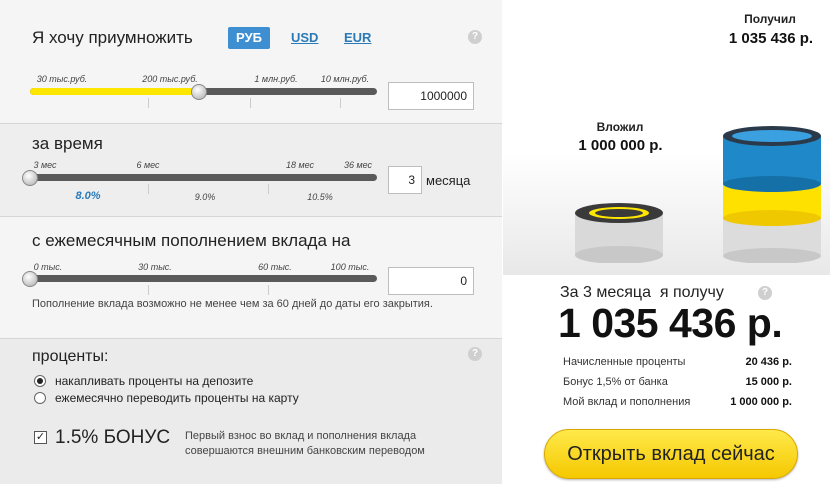 The height and width of the screenshot is (484, 830). I want to click on term-slider-handle, so click(30, 178).